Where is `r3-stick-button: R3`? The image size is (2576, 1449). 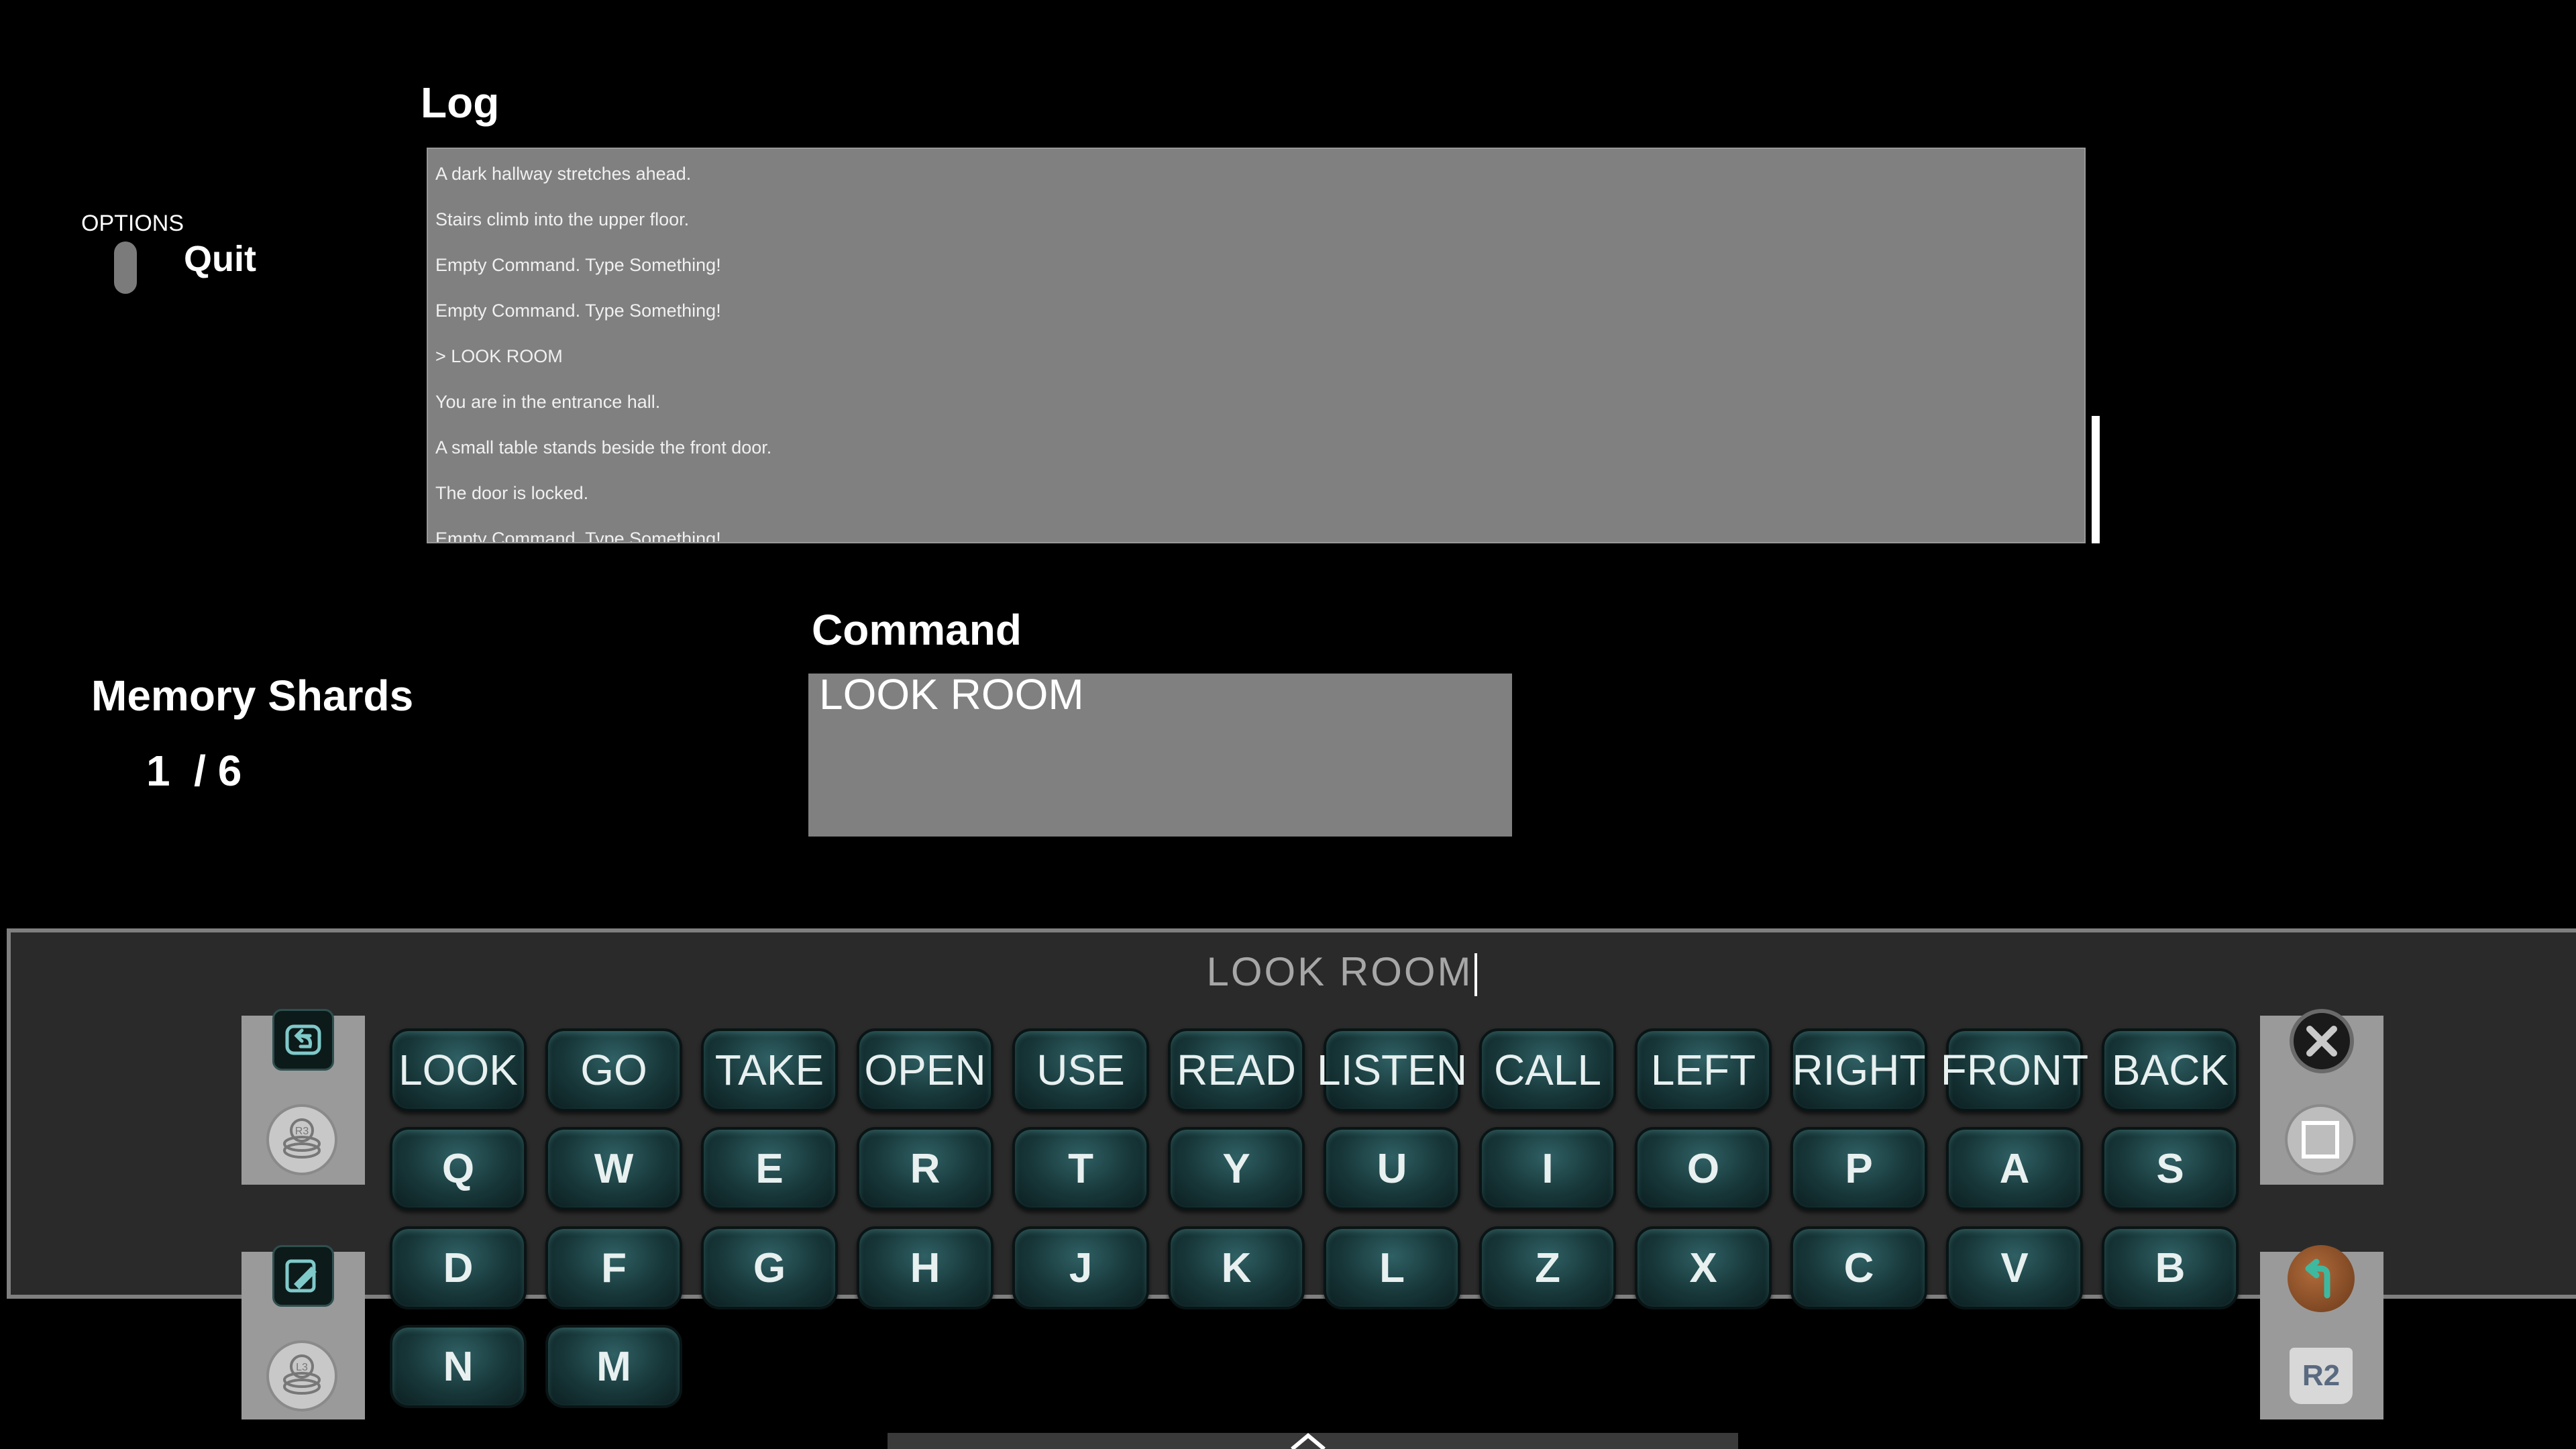
r3-stick-button: R3 is located at coordinates (301, 1139).